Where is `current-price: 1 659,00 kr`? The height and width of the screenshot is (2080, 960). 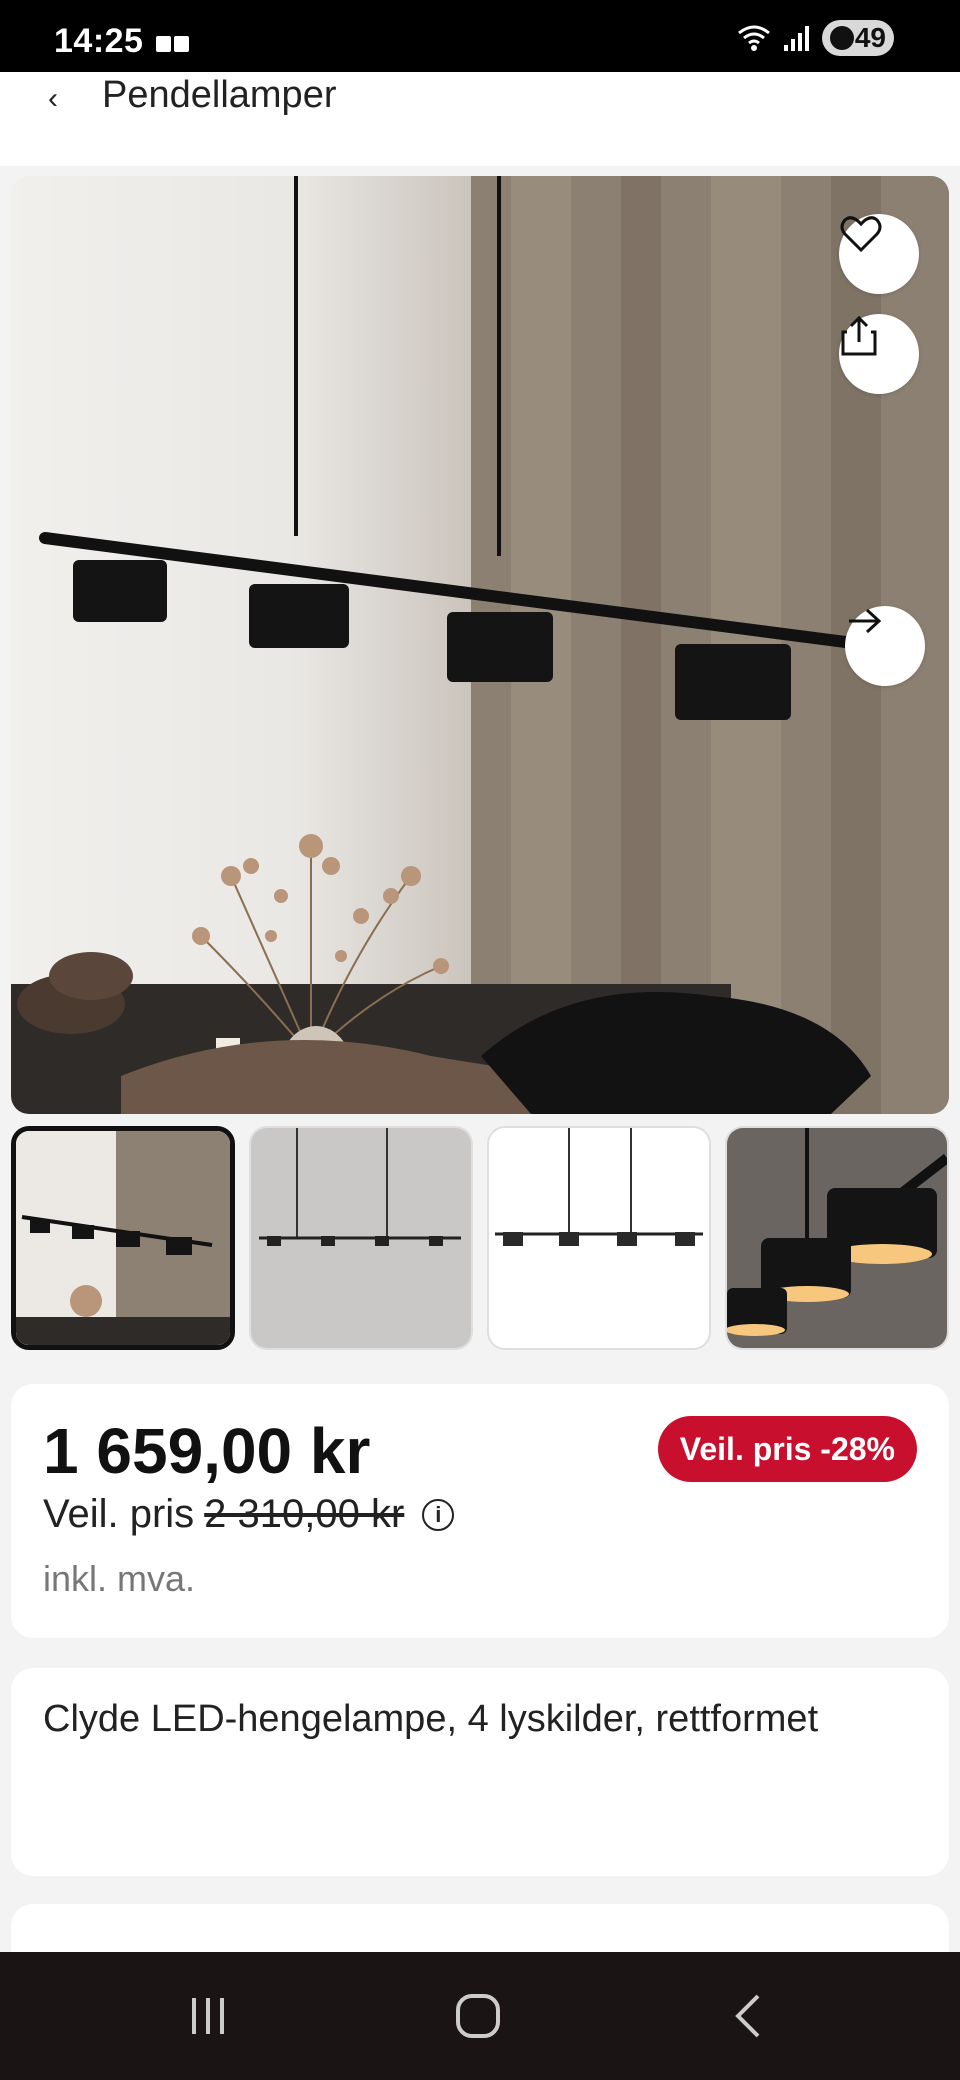 current-price: 1 659,00 kr is located at coordinates (207, 1451).